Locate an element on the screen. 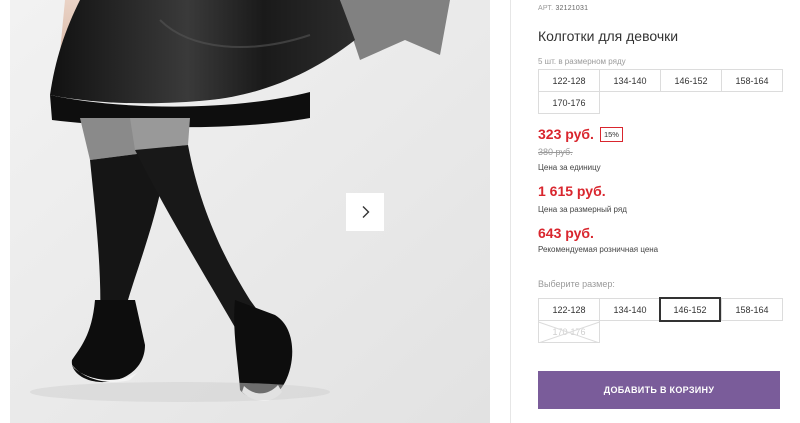 The image size is (800, 423). article-code: 32121031 is located at coordinates (572, 8).